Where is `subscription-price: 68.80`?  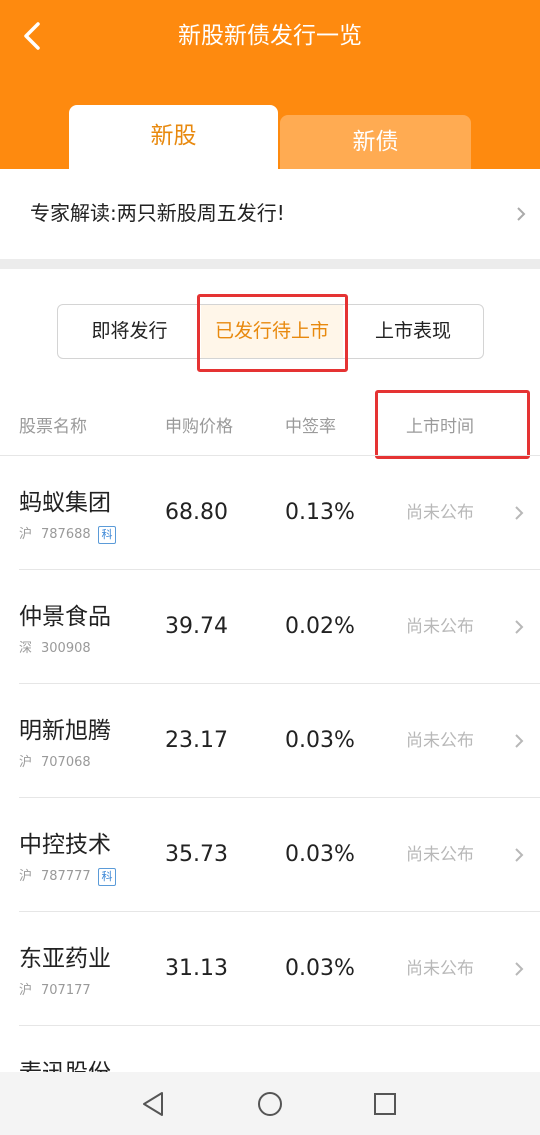
subscription-price: 68.80 is located at coordinates (196, 512).